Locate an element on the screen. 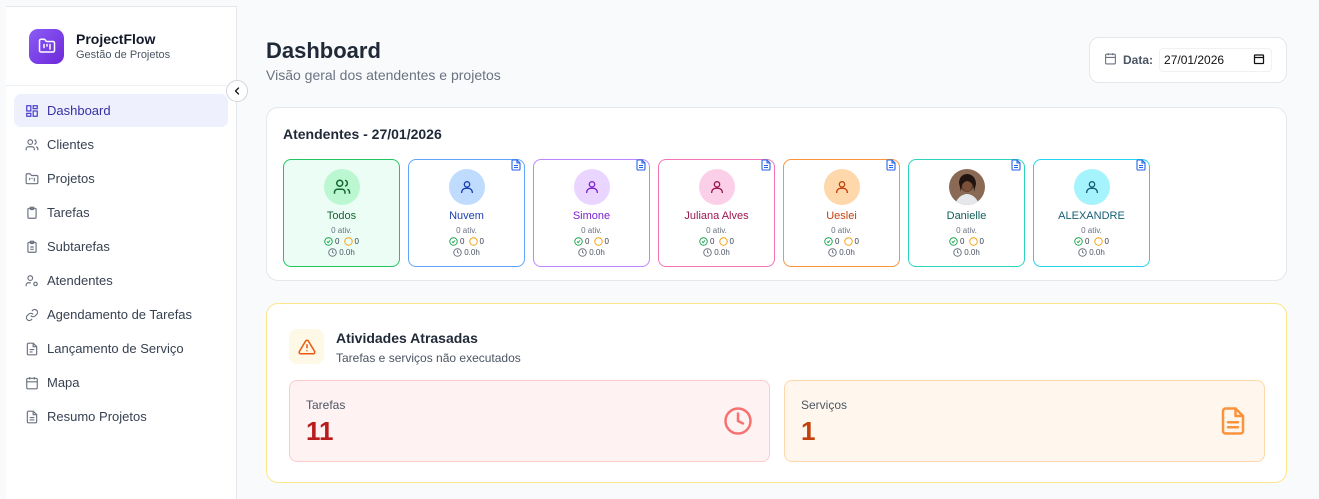  sidebar-item-dashboard: Dashboard is located at coordinates (121, 110).